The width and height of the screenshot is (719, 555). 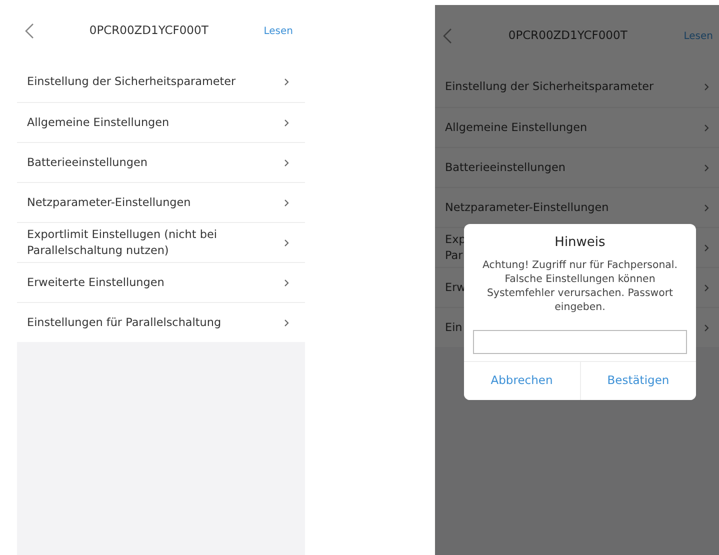 I want to click on password-field, so click(x=580, y=342).